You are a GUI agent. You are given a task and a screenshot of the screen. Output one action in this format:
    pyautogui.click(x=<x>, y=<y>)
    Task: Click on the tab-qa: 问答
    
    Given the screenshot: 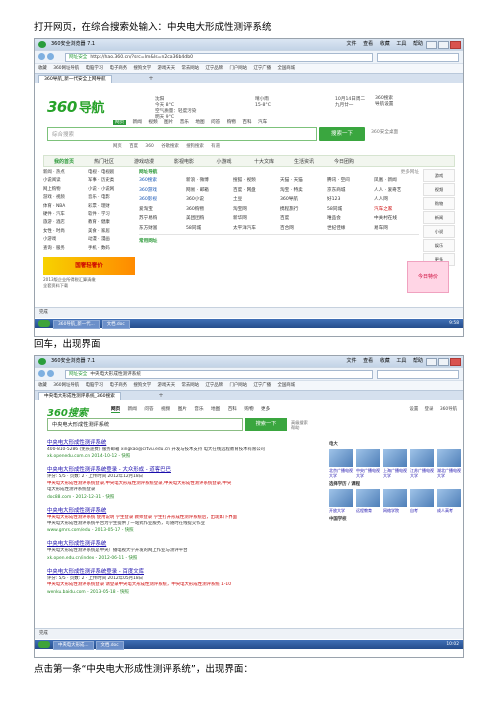 What is the action you would take?
    pyautogui.click(x=148, y=409)
    